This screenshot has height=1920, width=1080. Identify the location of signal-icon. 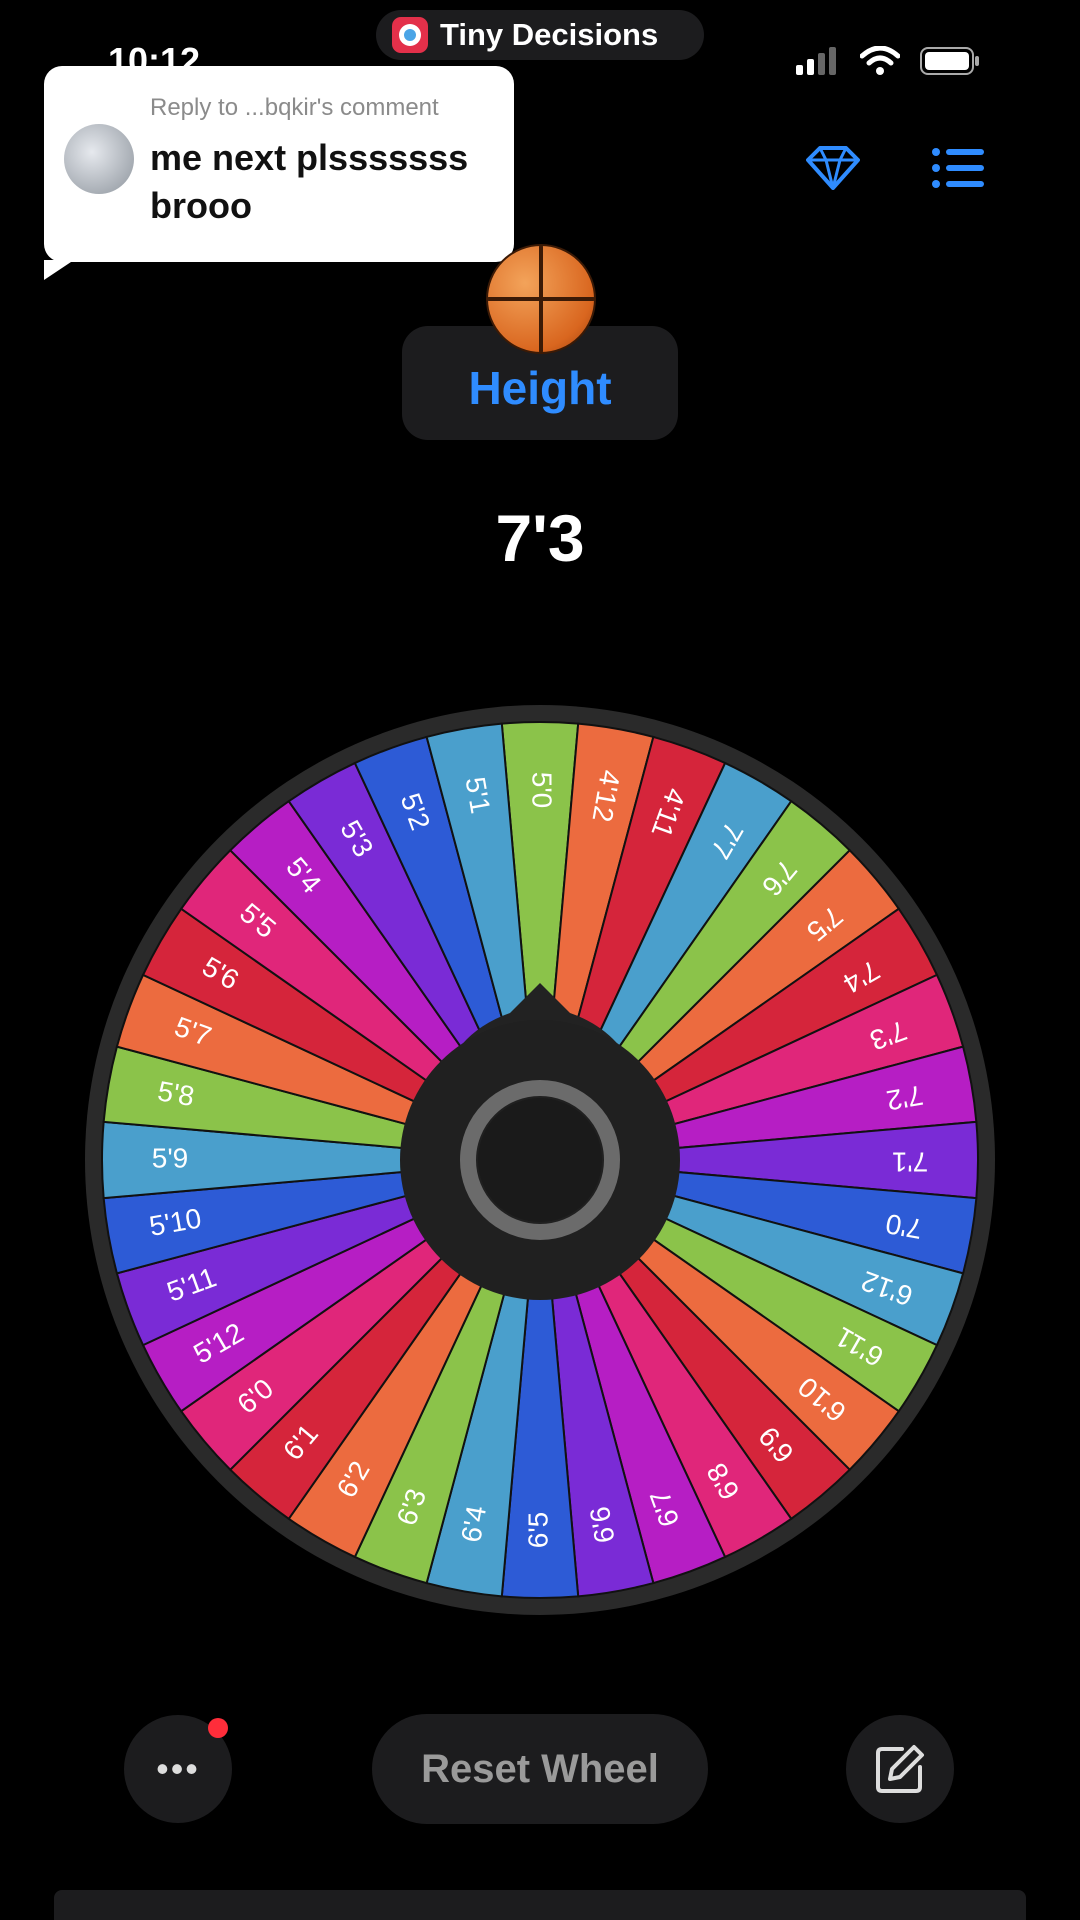
(816, 61).